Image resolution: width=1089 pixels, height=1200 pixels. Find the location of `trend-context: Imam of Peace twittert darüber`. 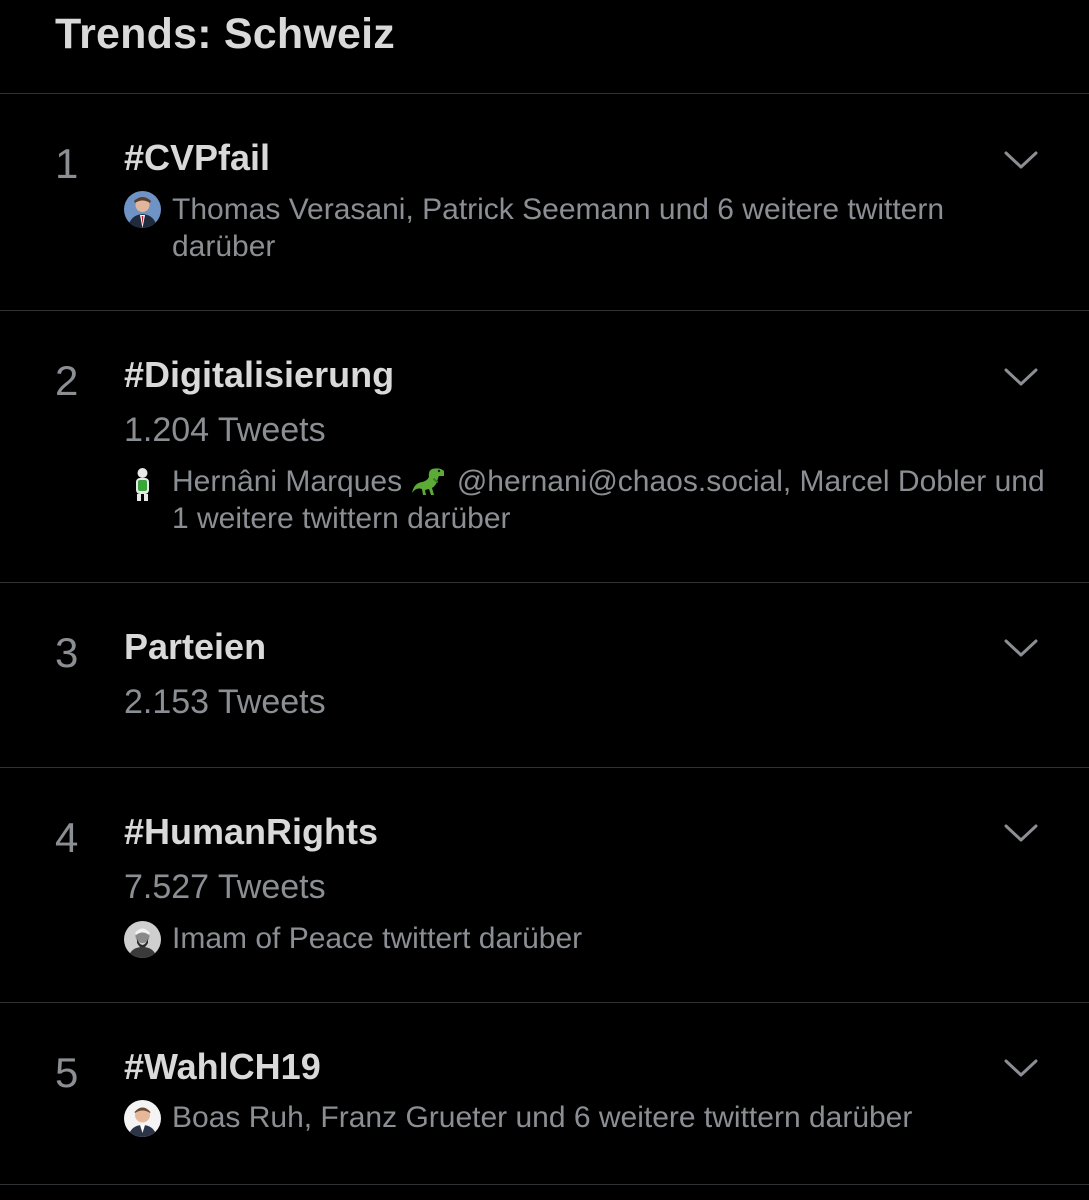

trend-context: Imam of Peace twittert darüber is located at coordinates (377, 938).